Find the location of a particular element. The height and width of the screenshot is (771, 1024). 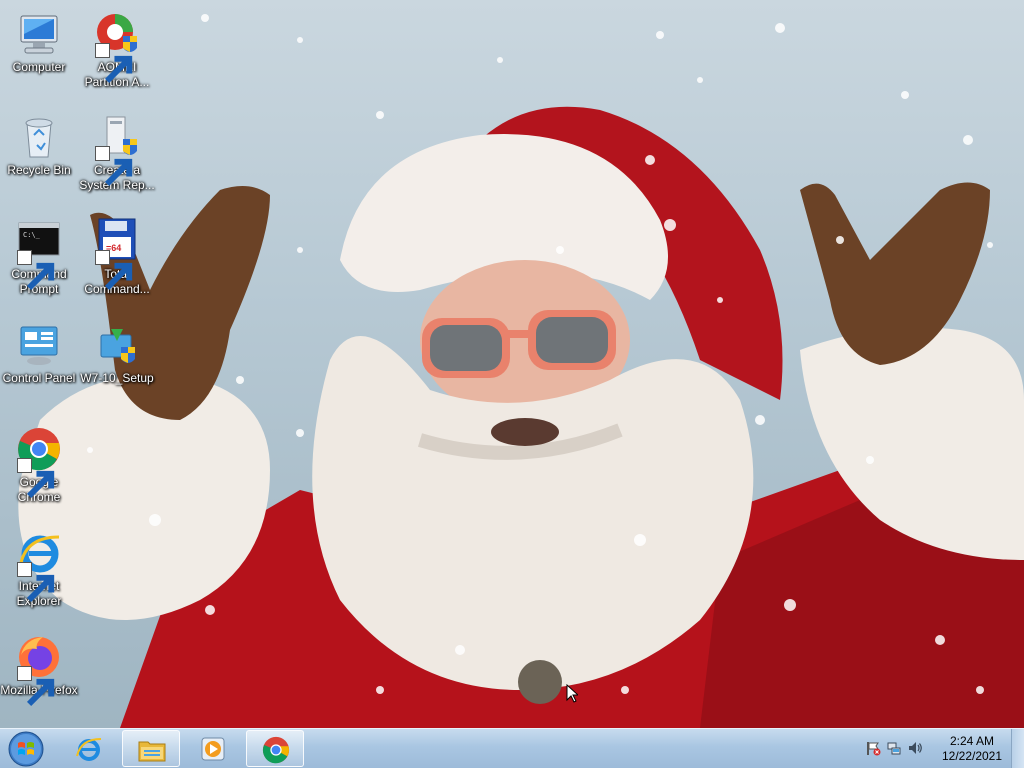

taskbar: 2:24 AM 12/22/2021 is located at coordinates (512, 748).